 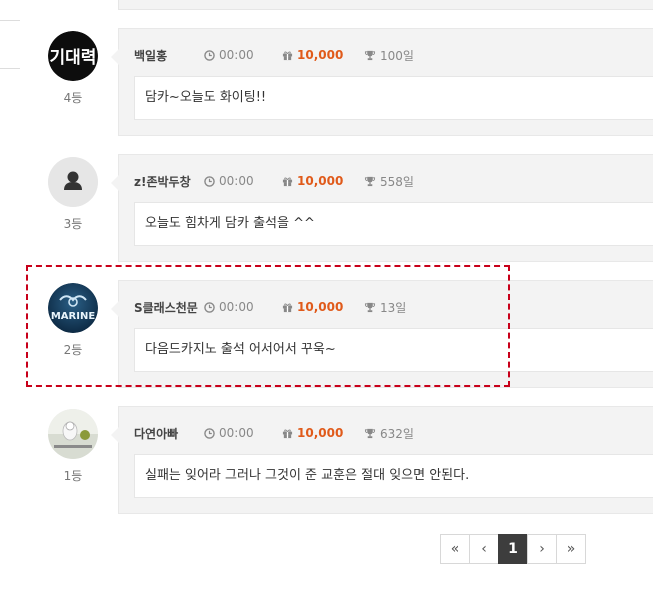 I want to click on photo-avatar-icon, so click(x=73, y=434).